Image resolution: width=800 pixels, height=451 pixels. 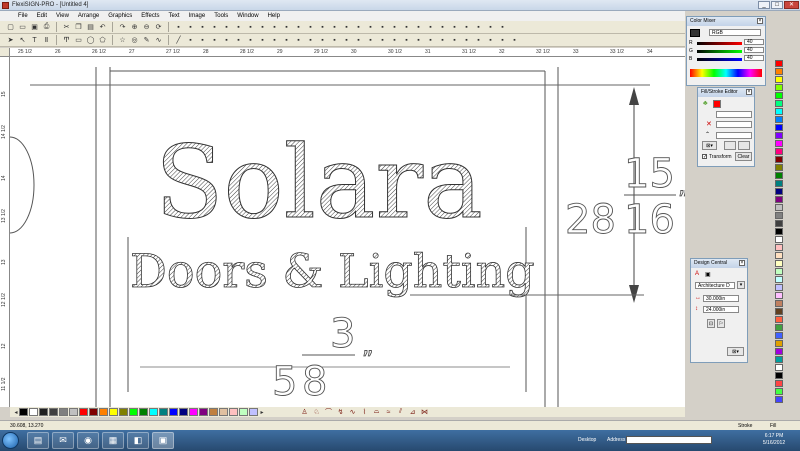 What do you see at coordinates (400, 412) in the screenshot?
I see `shear-tool-icon: ⫽` at bounding box center [400, 412].